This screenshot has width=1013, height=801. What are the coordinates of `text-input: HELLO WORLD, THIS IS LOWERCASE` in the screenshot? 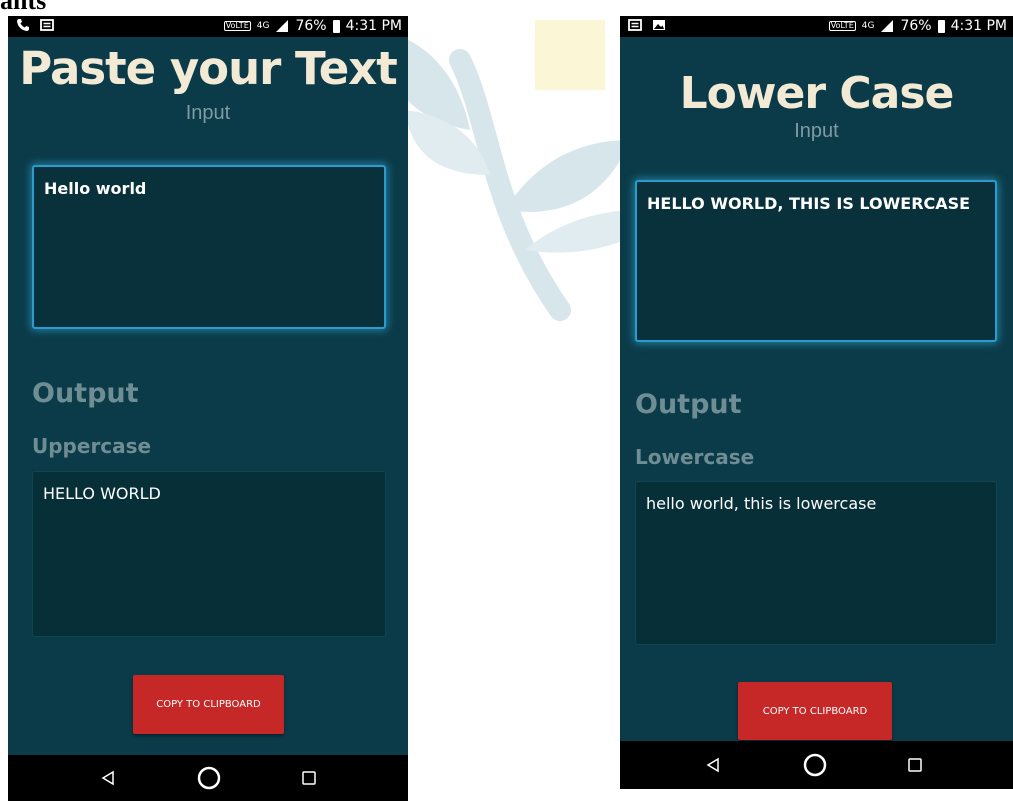 It's located at (816, 261).